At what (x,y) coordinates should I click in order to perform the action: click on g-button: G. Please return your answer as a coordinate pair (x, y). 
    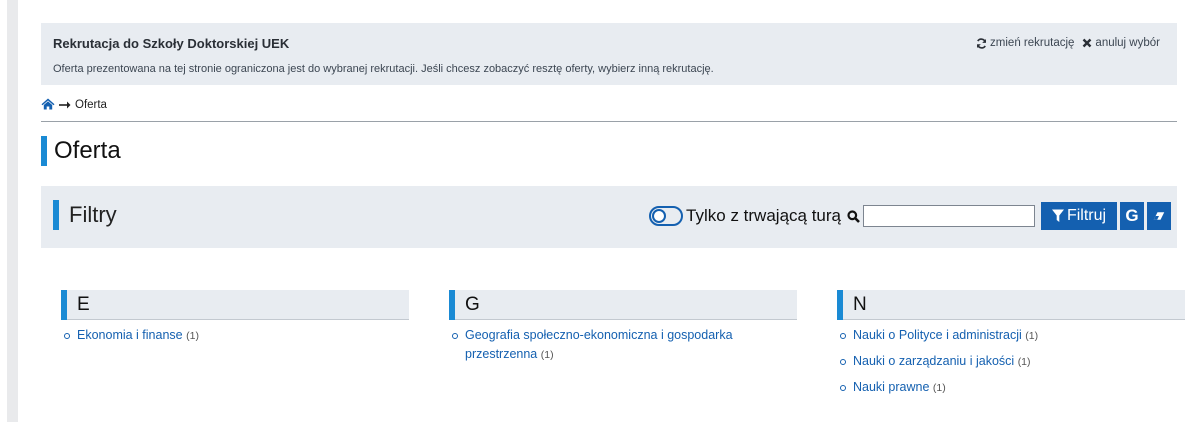
    Looking at the image, I should click on (1132, 216).